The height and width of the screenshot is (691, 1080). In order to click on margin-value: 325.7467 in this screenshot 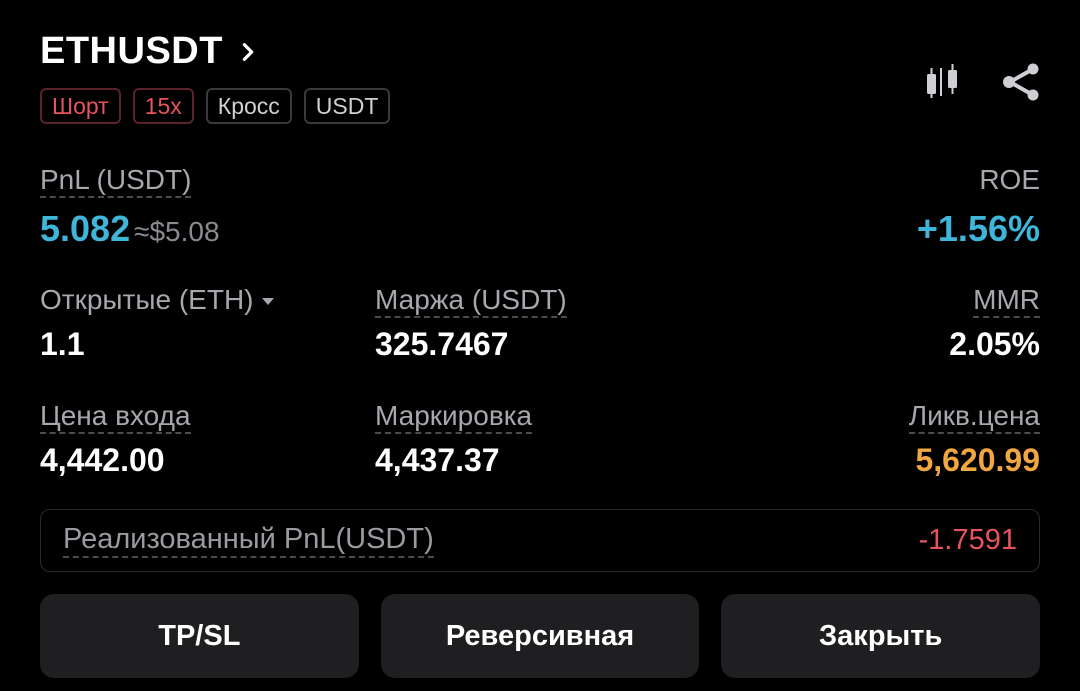, I will do `click(442, 344)`.